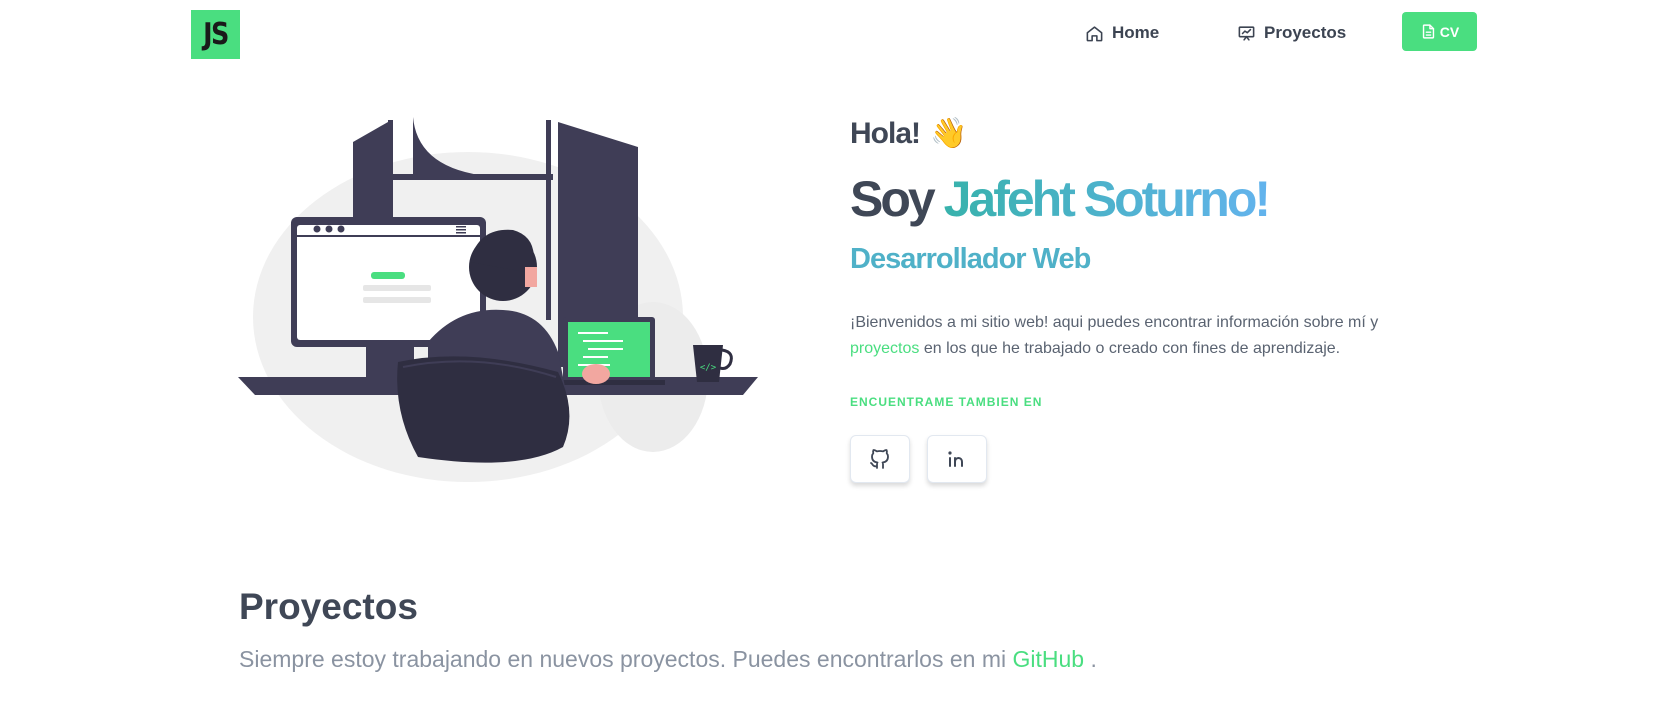 This screenshot has height=710, width=1660. What do you see at coordinates (1094, 33) in the screenshot?
I see `home-icon` at bounding box center [1094, 33].